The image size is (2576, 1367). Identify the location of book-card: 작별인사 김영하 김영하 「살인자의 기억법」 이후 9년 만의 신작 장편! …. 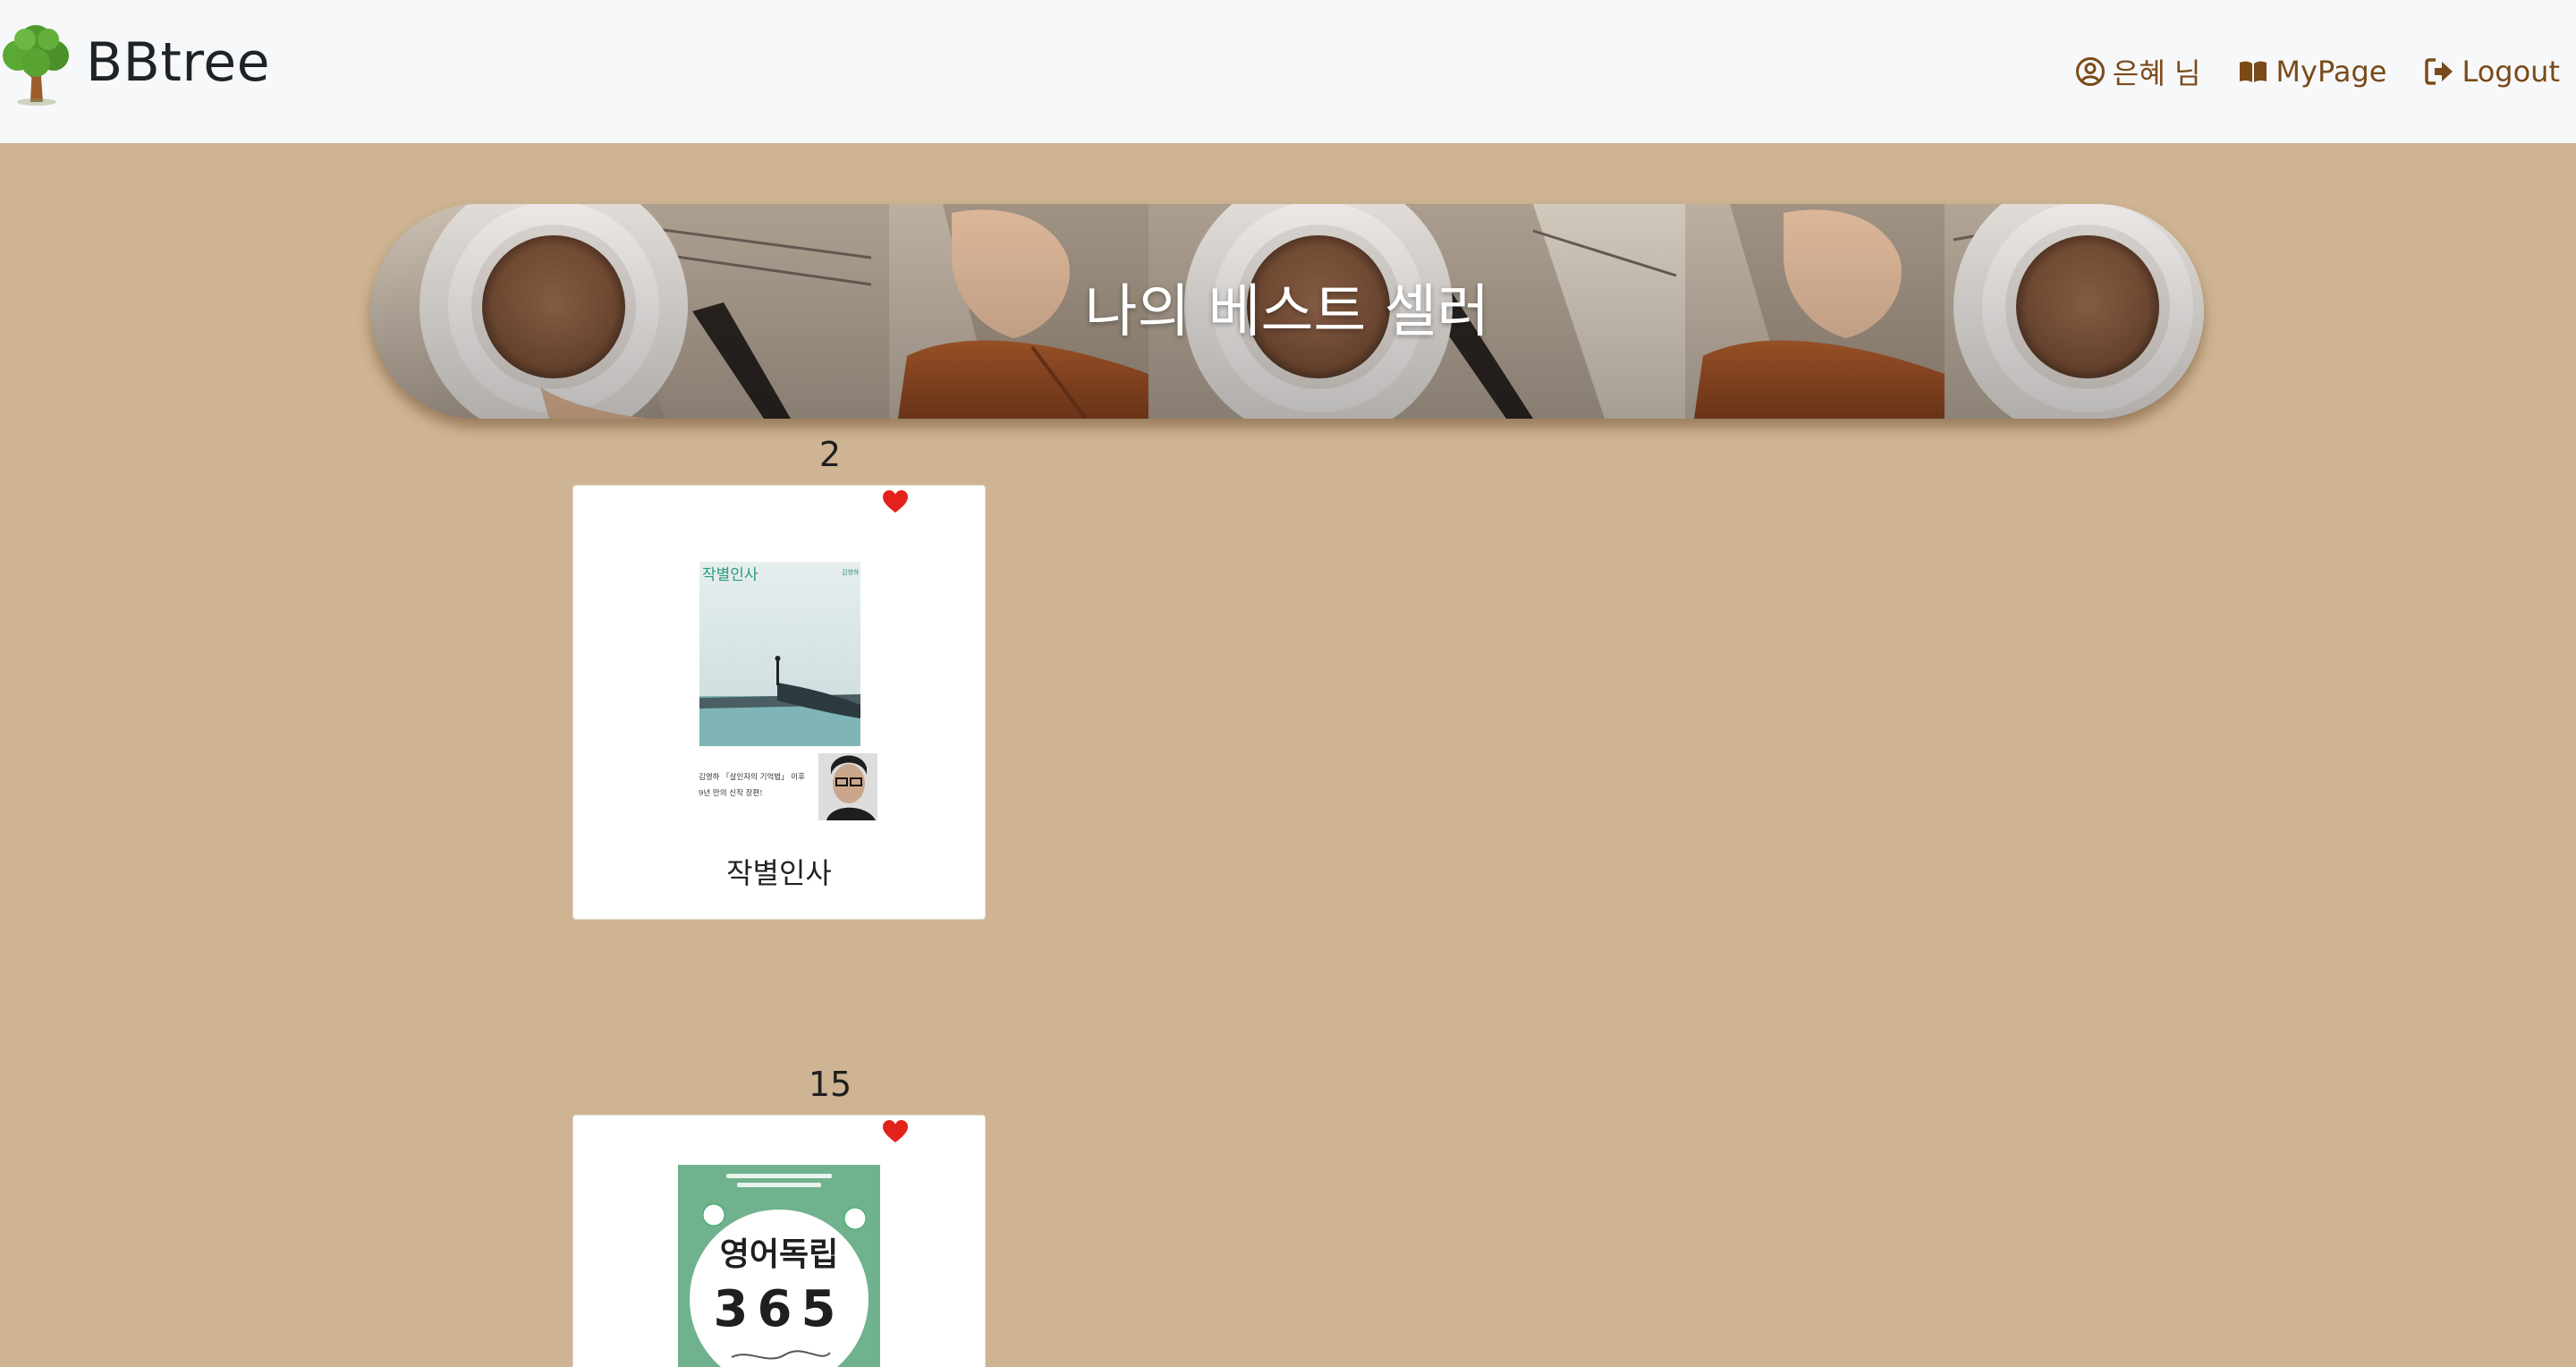
(779, 702).